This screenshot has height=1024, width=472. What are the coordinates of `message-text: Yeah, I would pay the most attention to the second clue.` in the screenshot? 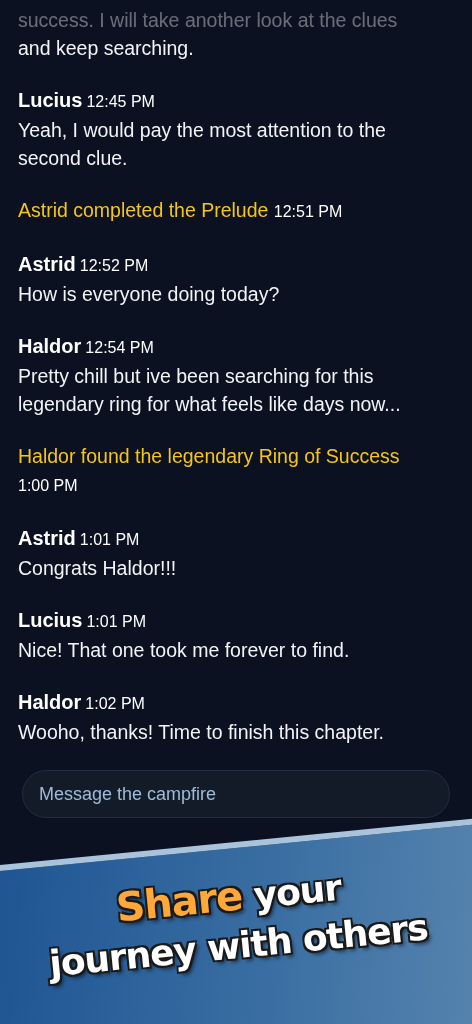 It's located at (202, 144).